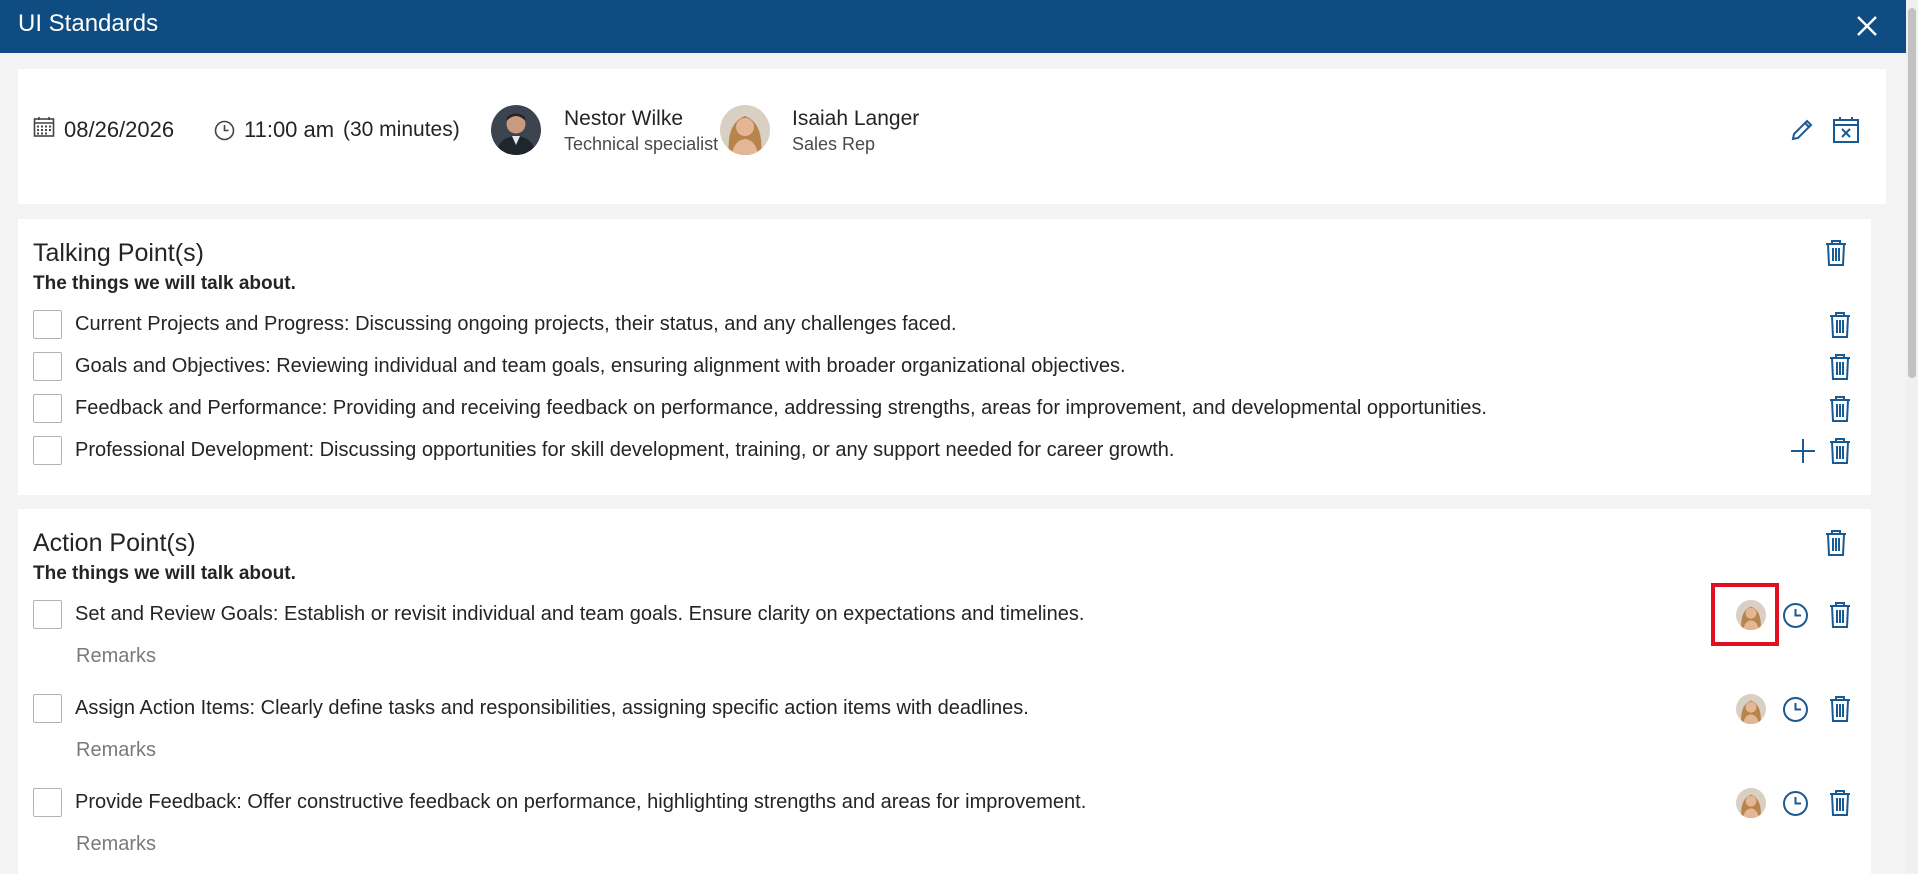 This screenshot has width=1918, height=874. I want to click on section-title: Talking Point(s), so click(118, 253).